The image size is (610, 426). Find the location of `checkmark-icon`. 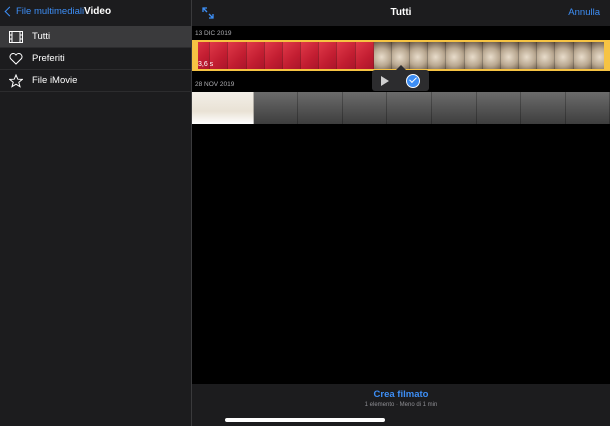

checkmark-icon is located at coordinates (413, 80).